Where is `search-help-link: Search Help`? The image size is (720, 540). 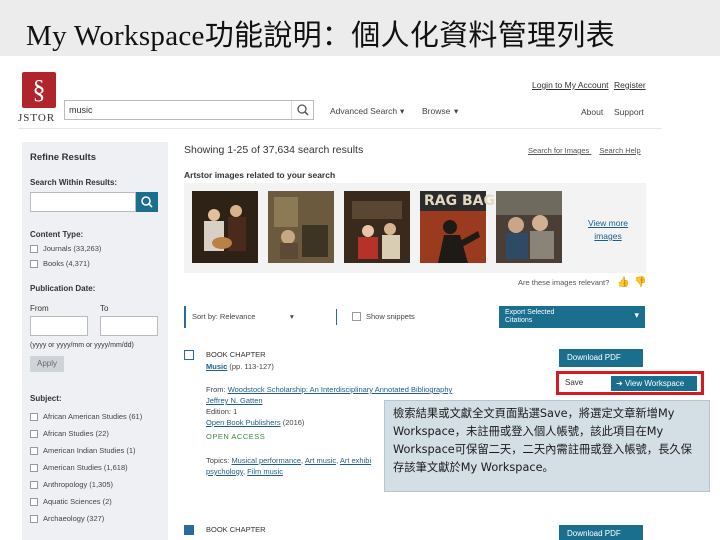 search-help-link: Search Help is located at coordinates (619, 150).